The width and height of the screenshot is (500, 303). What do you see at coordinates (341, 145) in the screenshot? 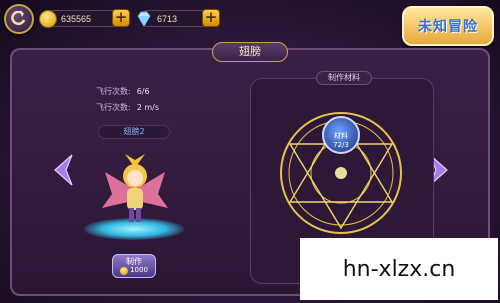
I see `material-count: 72/3` at bounding box center [341, 145].